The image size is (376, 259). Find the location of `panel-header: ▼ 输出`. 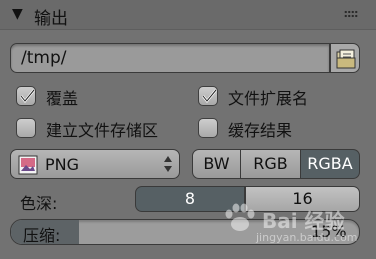

panel-header: ▼ 输出 is located at coordinates (188, 15).